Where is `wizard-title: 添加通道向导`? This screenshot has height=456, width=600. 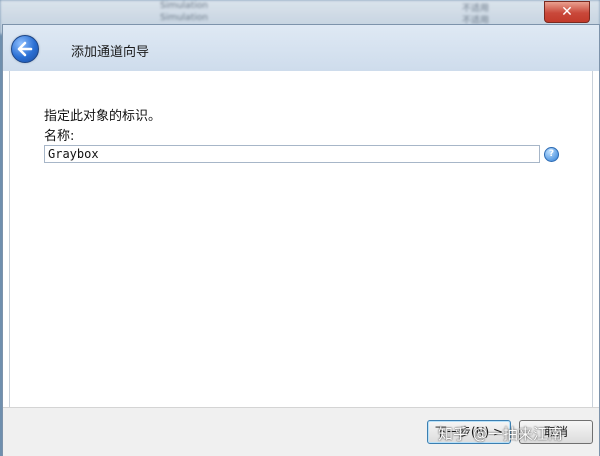 wizard-title: 添加通道向导 is located at coordinates (110, 52).